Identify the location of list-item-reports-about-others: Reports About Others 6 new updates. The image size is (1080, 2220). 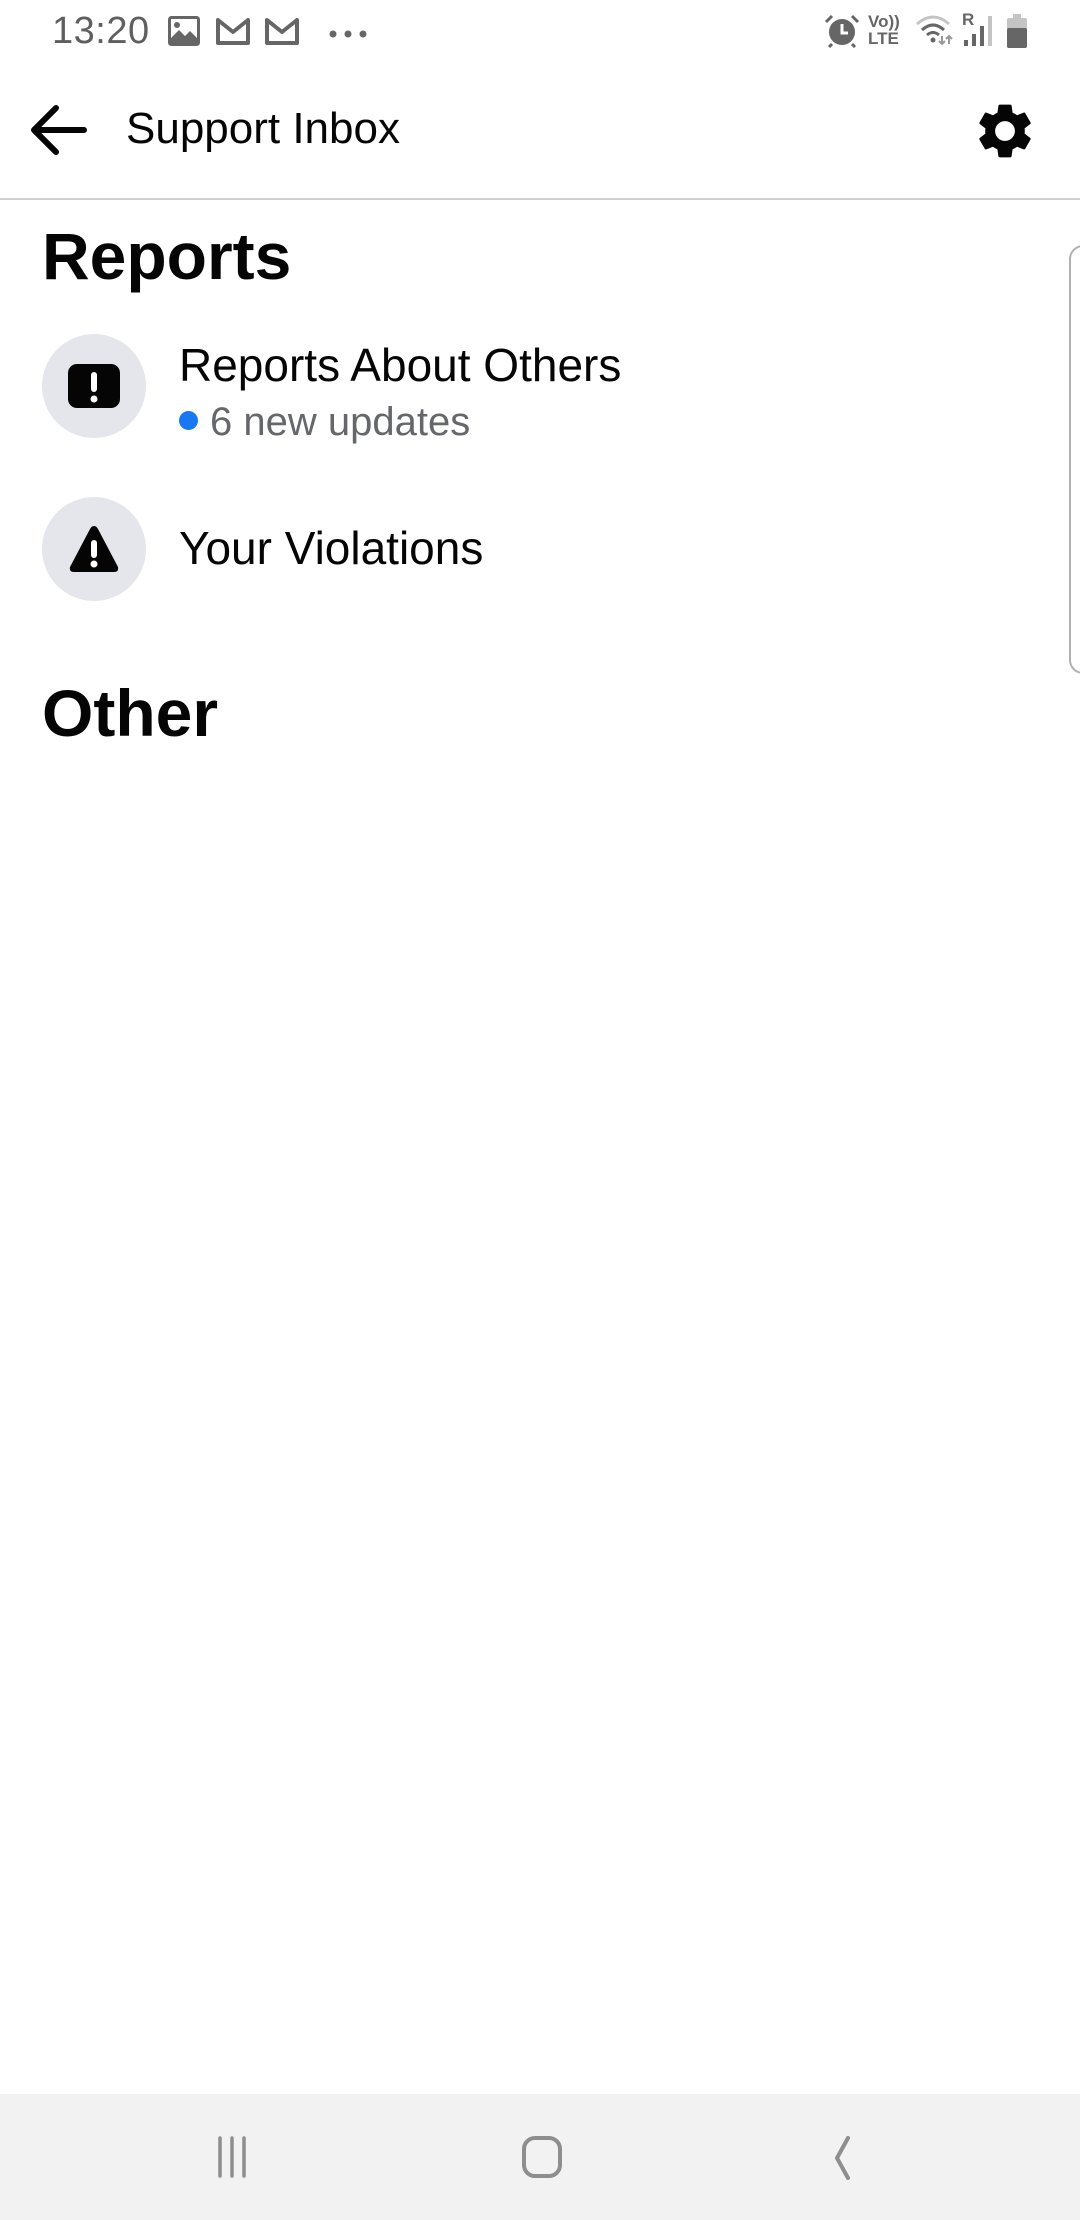
(530, 390).